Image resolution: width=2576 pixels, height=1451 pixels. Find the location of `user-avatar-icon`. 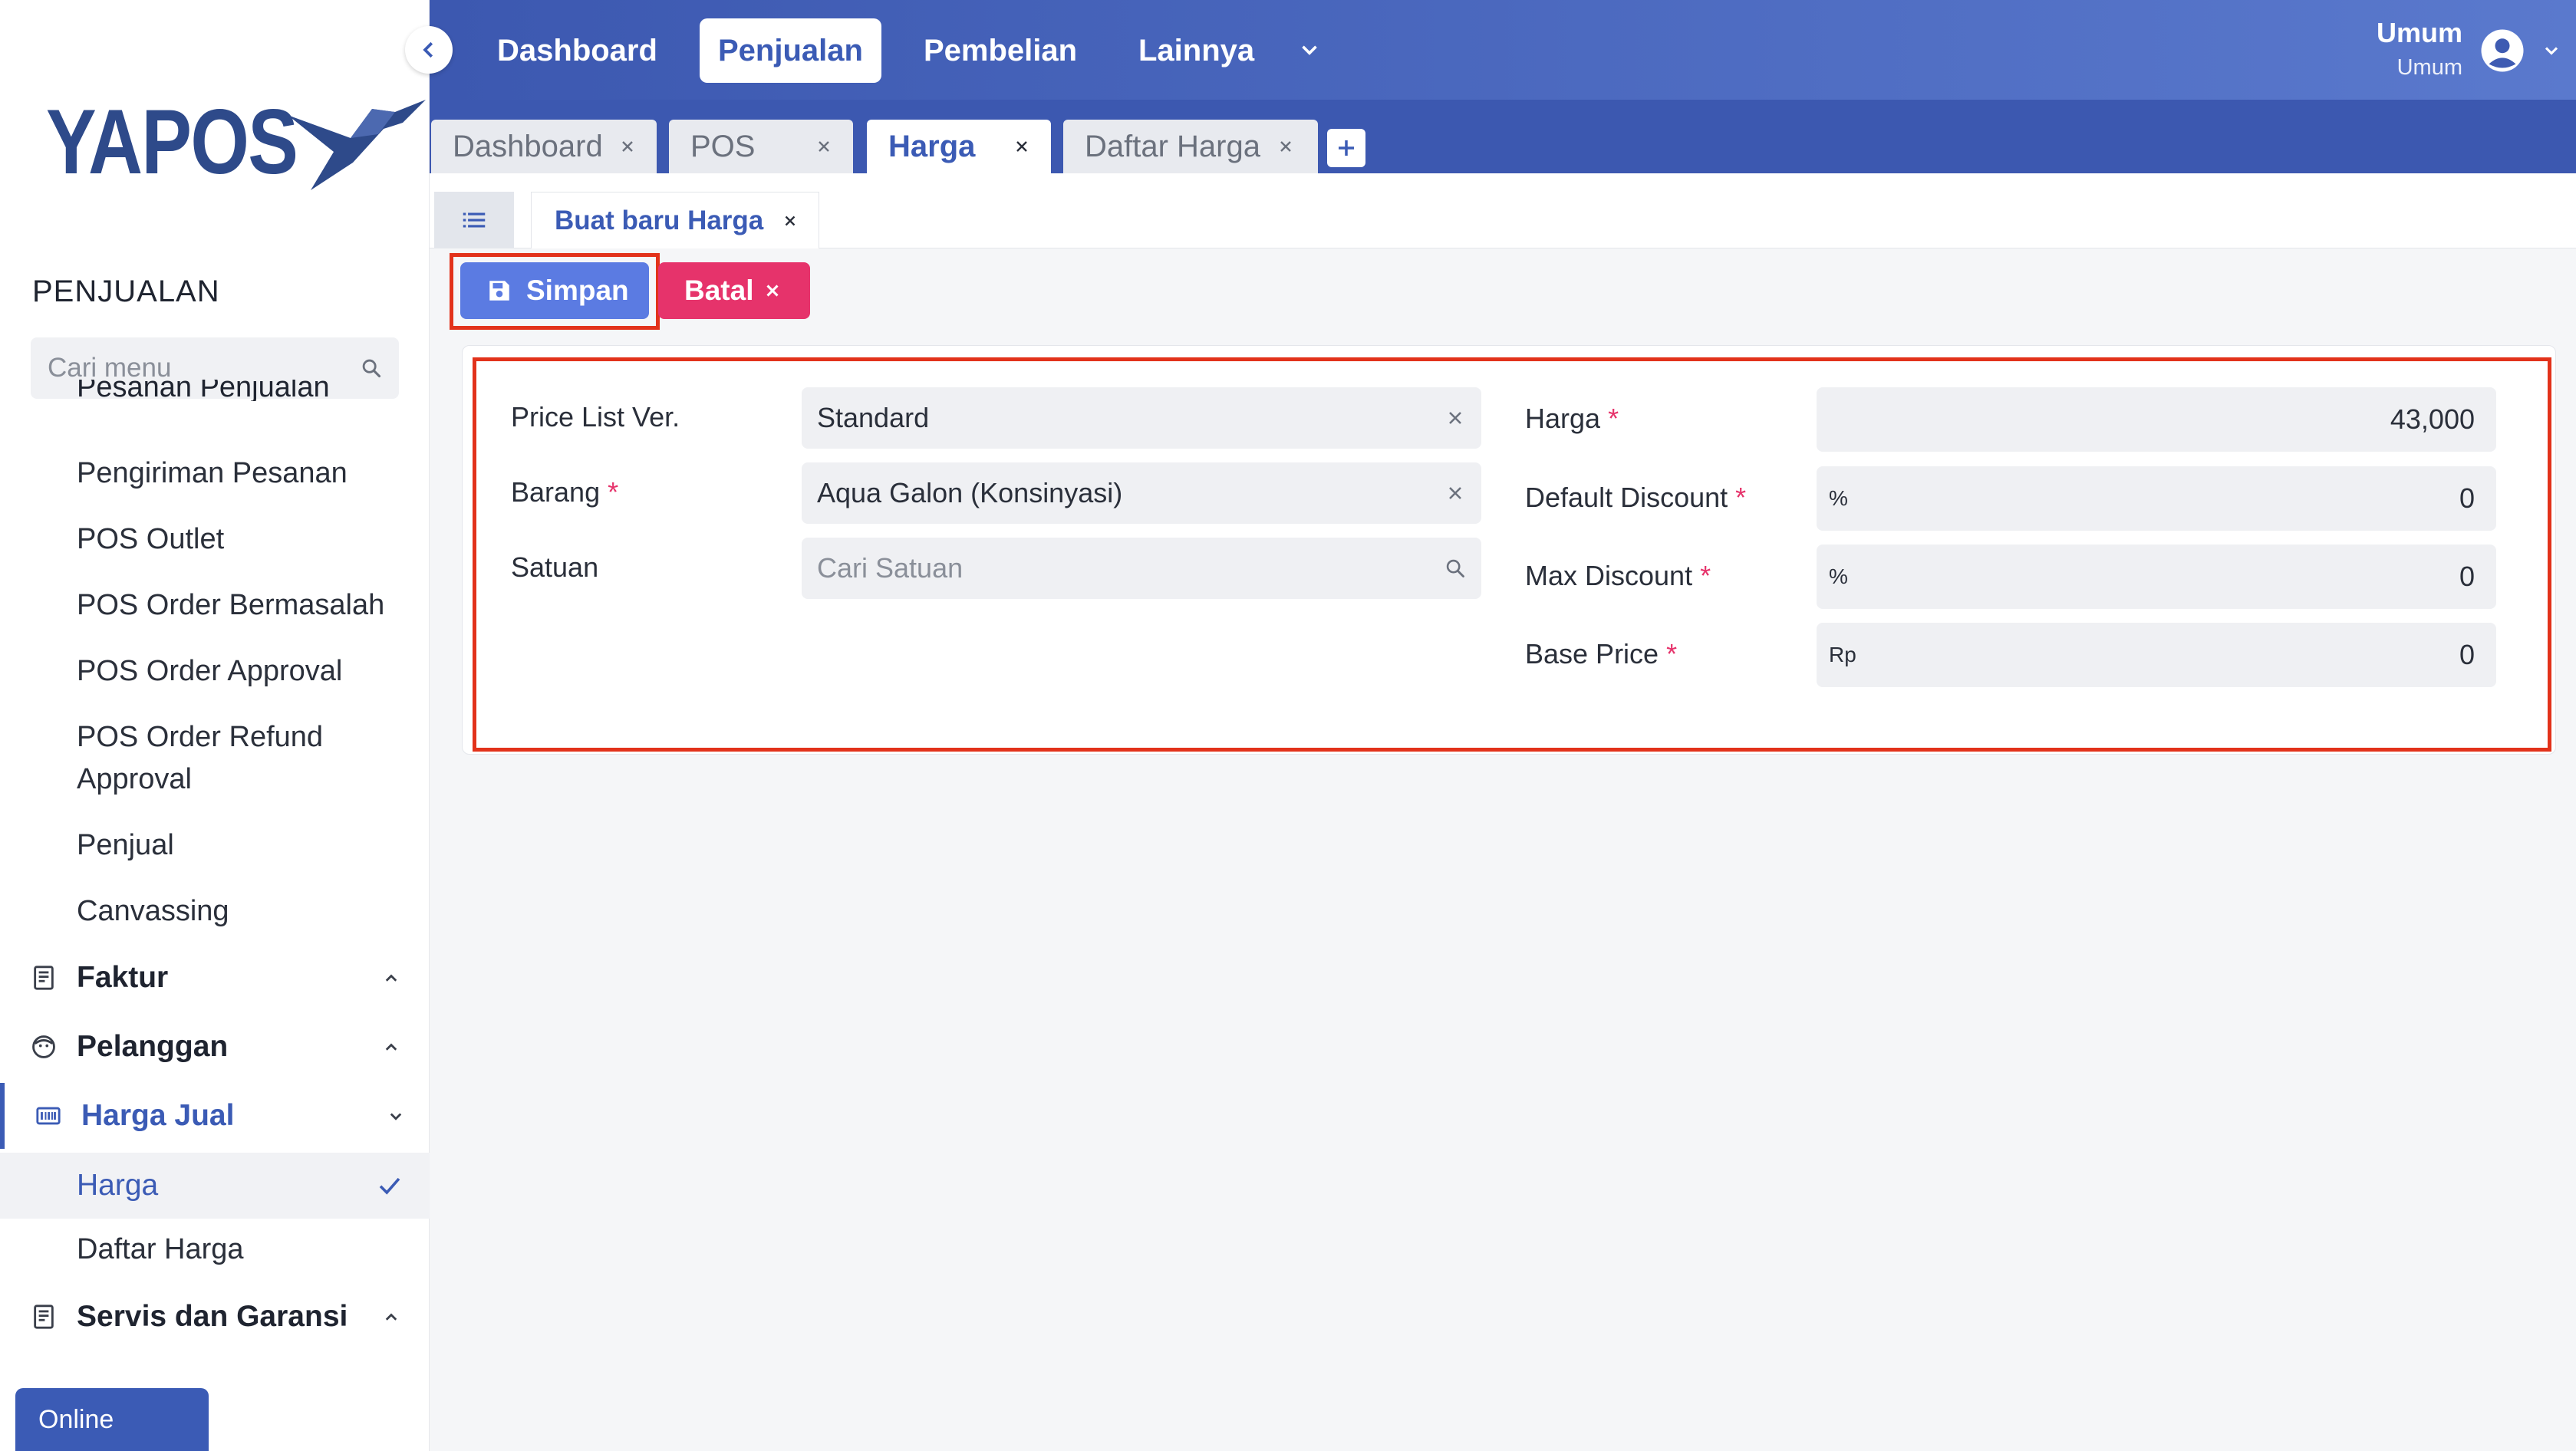

user-avatar-icon is located at coordinates (2502, 51).